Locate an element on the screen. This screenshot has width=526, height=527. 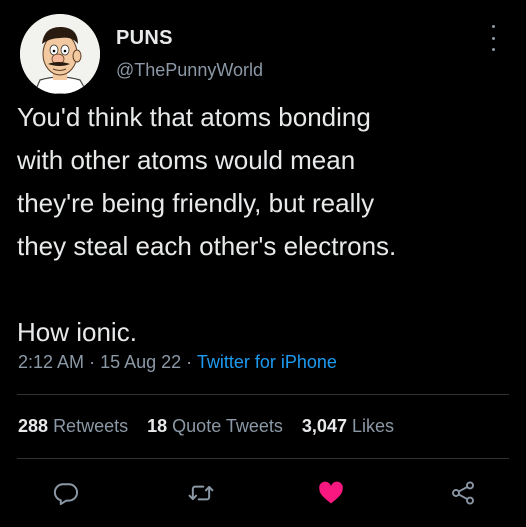
quote-tweets-stat: 18 Quote Tweets is located at coordinates (215, 426).